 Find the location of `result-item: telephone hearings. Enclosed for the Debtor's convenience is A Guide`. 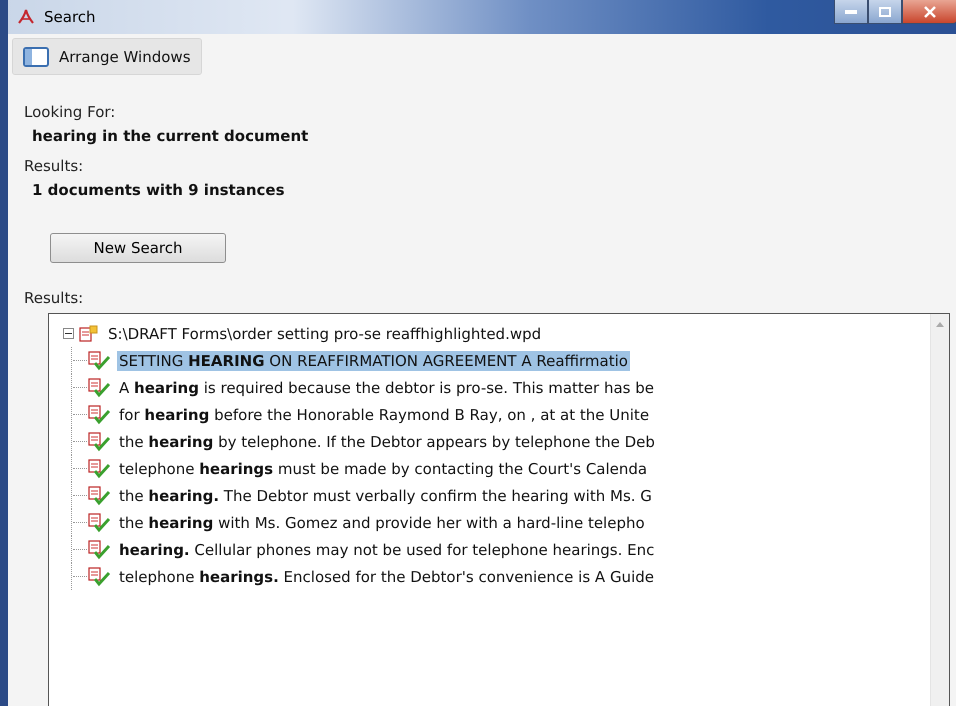

result-item: telephone hearings. Enclosed for the Debtor's convenience is A Guide is located at coordinates (386, 576).